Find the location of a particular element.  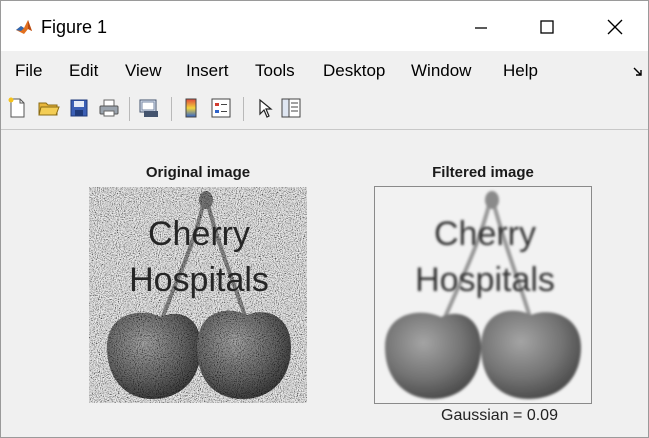

matlab-icon is located at coordinates (24, 27).